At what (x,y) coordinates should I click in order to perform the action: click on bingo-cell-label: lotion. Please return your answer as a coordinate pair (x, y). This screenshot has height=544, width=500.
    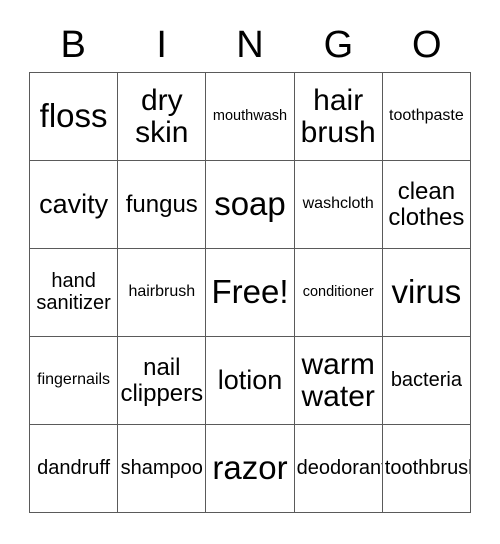
    Looking at the image, I should click on (250, 380).